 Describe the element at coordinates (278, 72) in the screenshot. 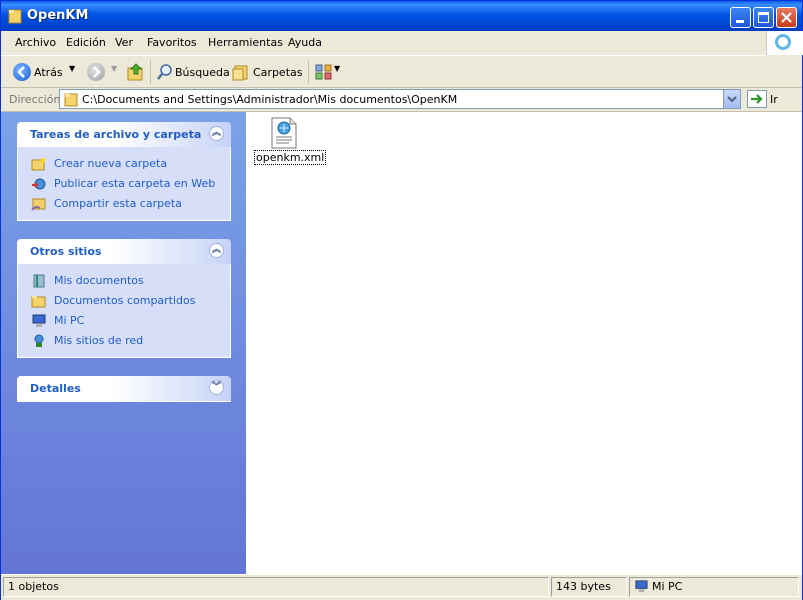

I see `folders-label: Carpetas` at that location.